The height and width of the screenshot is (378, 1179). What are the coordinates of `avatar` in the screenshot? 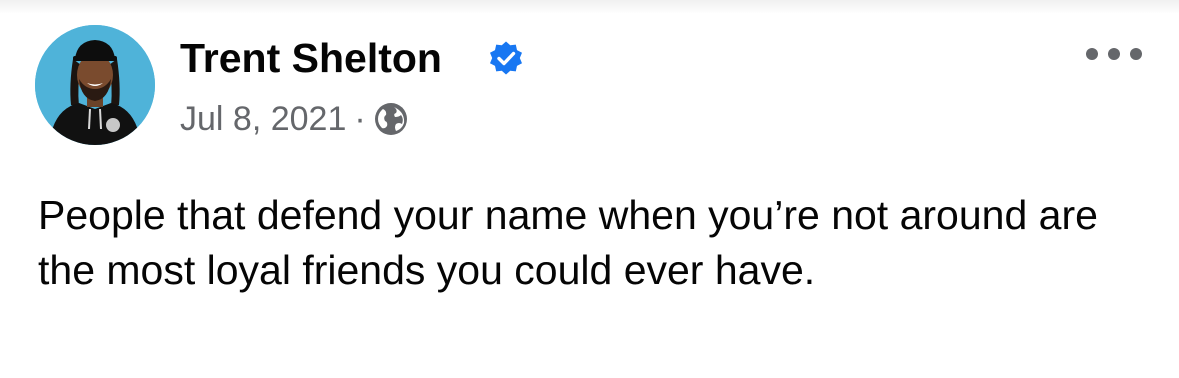 It's located at (95, 85).